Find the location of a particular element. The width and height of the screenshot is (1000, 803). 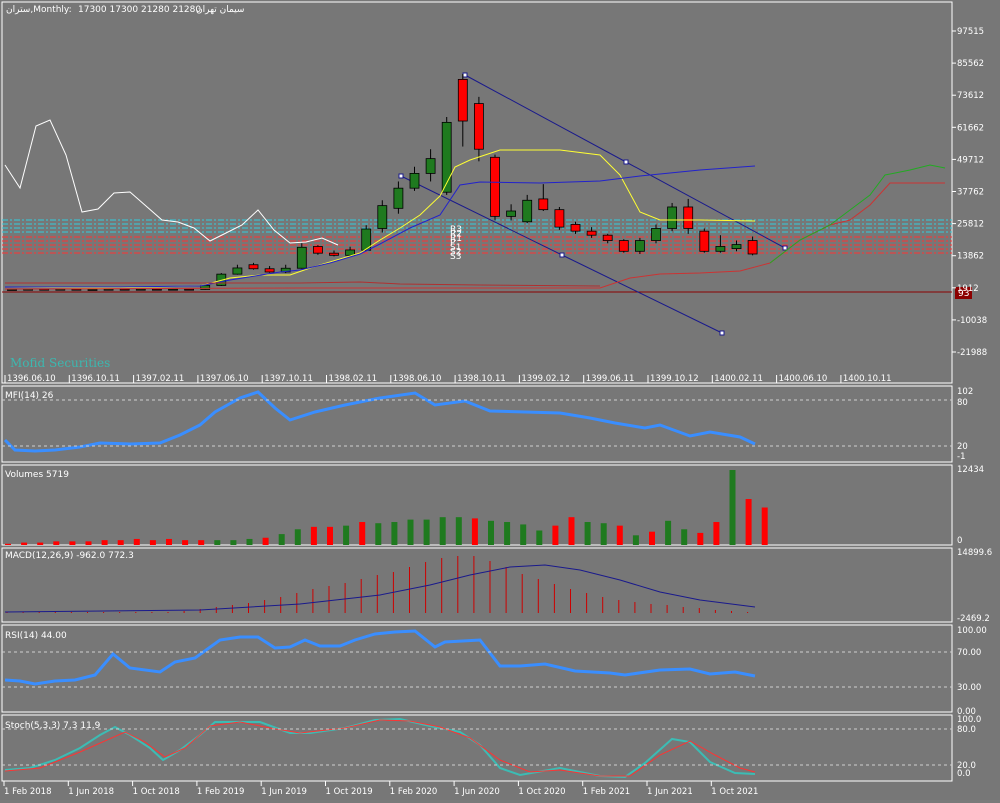

mfi-axis-label: 80 is located at coordinates (962, 403).